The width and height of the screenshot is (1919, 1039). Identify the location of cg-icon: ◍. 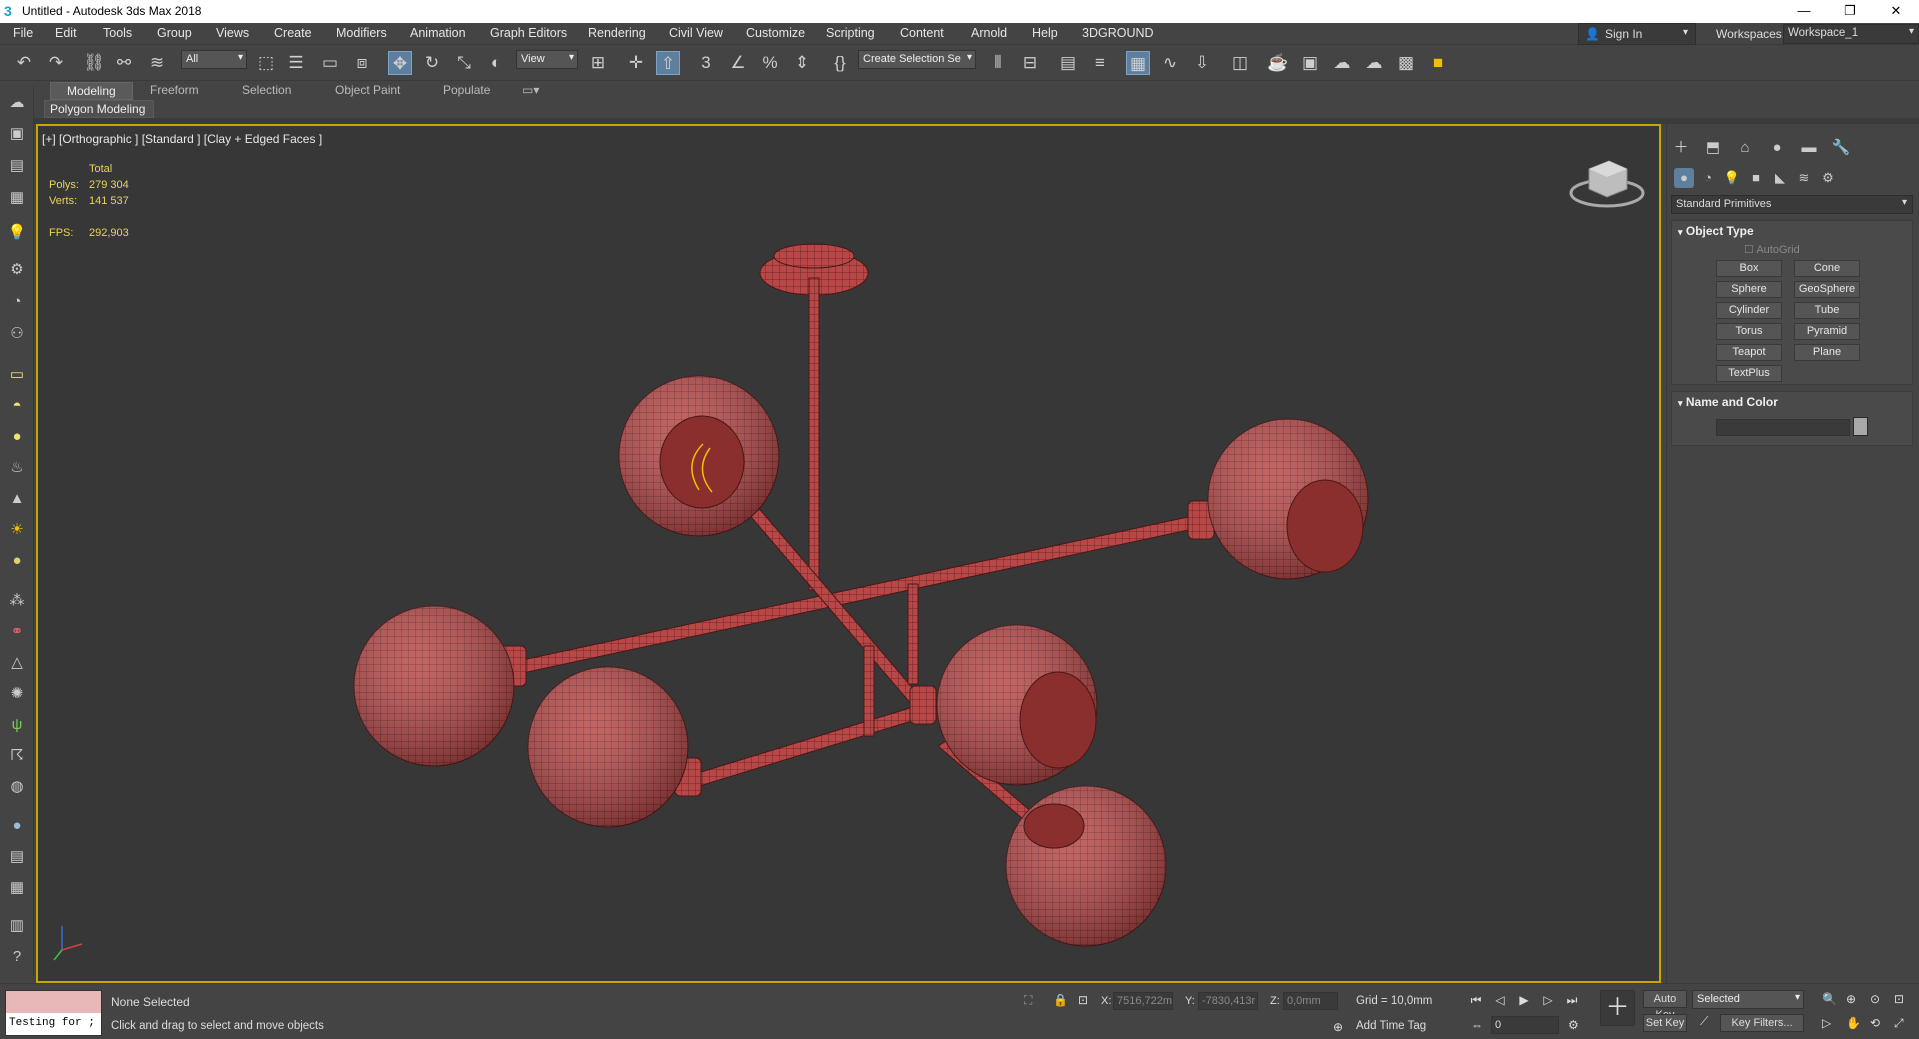
(17, 787).